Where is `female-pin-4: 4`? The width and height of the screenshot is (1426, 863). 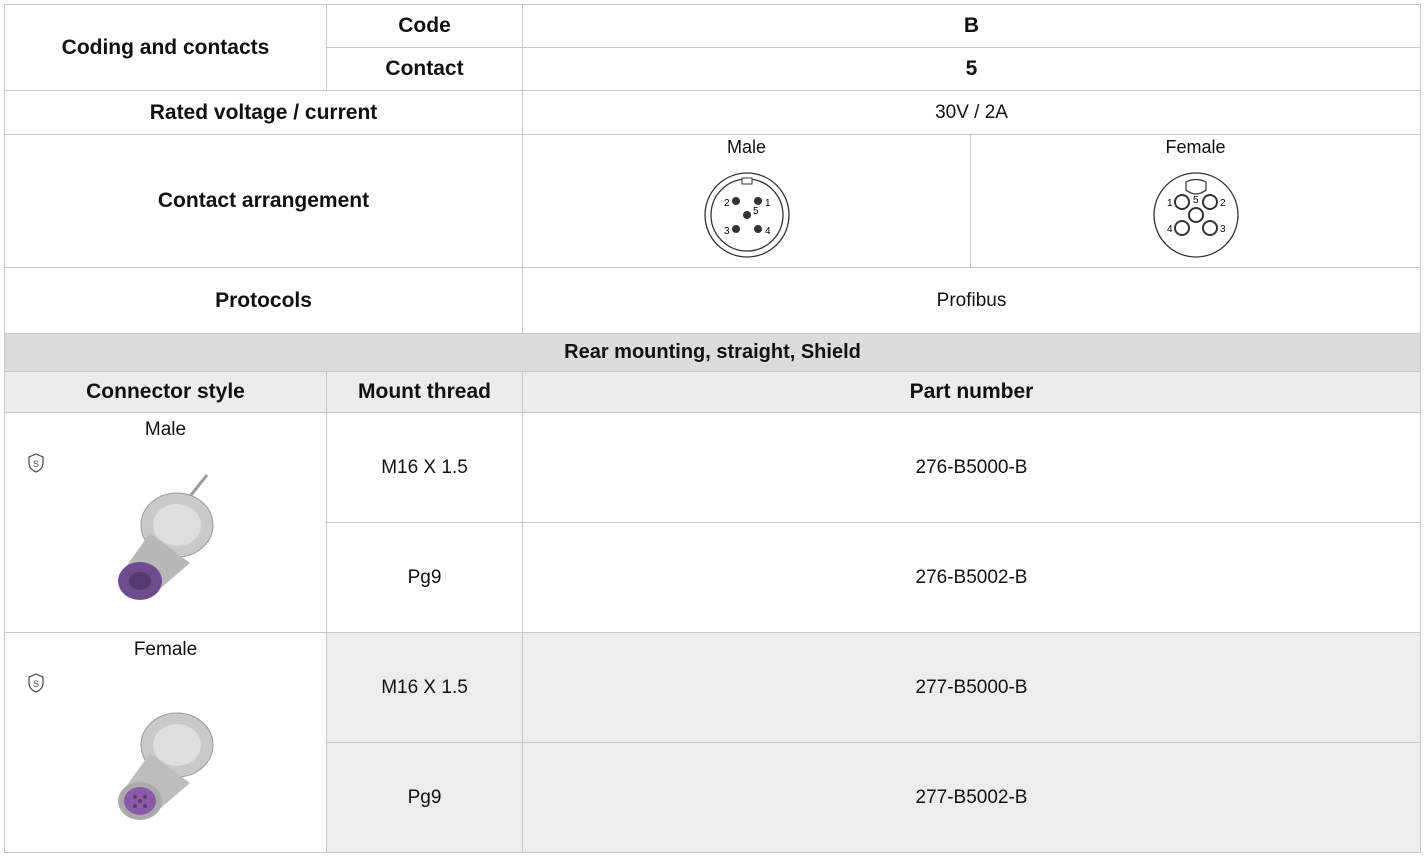 female-pin-4: 4 is located at coordinates (1170, 229).